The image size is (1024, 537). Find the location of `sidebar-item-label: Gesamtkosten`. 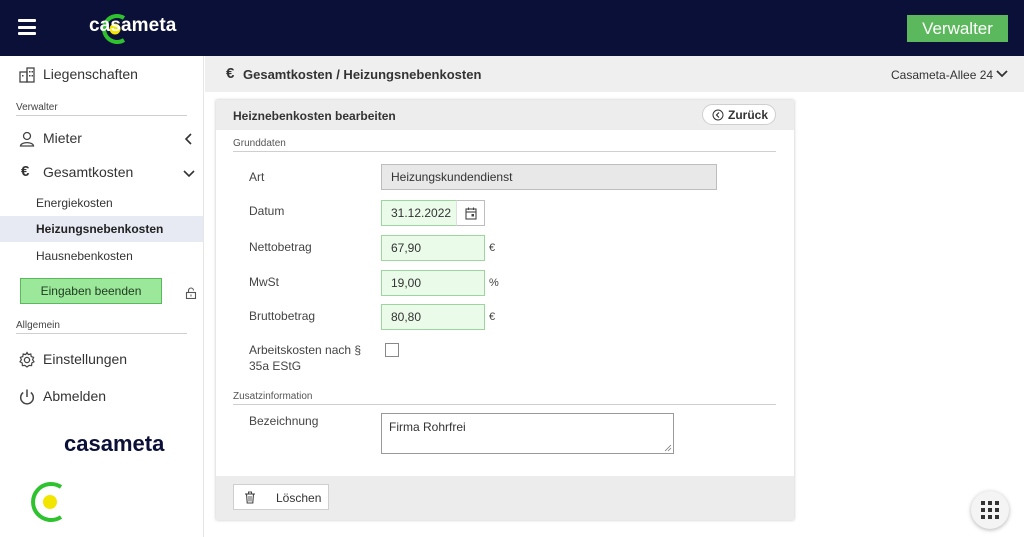

sidebar-item-label: Gesamtkosten is located at coordinates (88, 172).